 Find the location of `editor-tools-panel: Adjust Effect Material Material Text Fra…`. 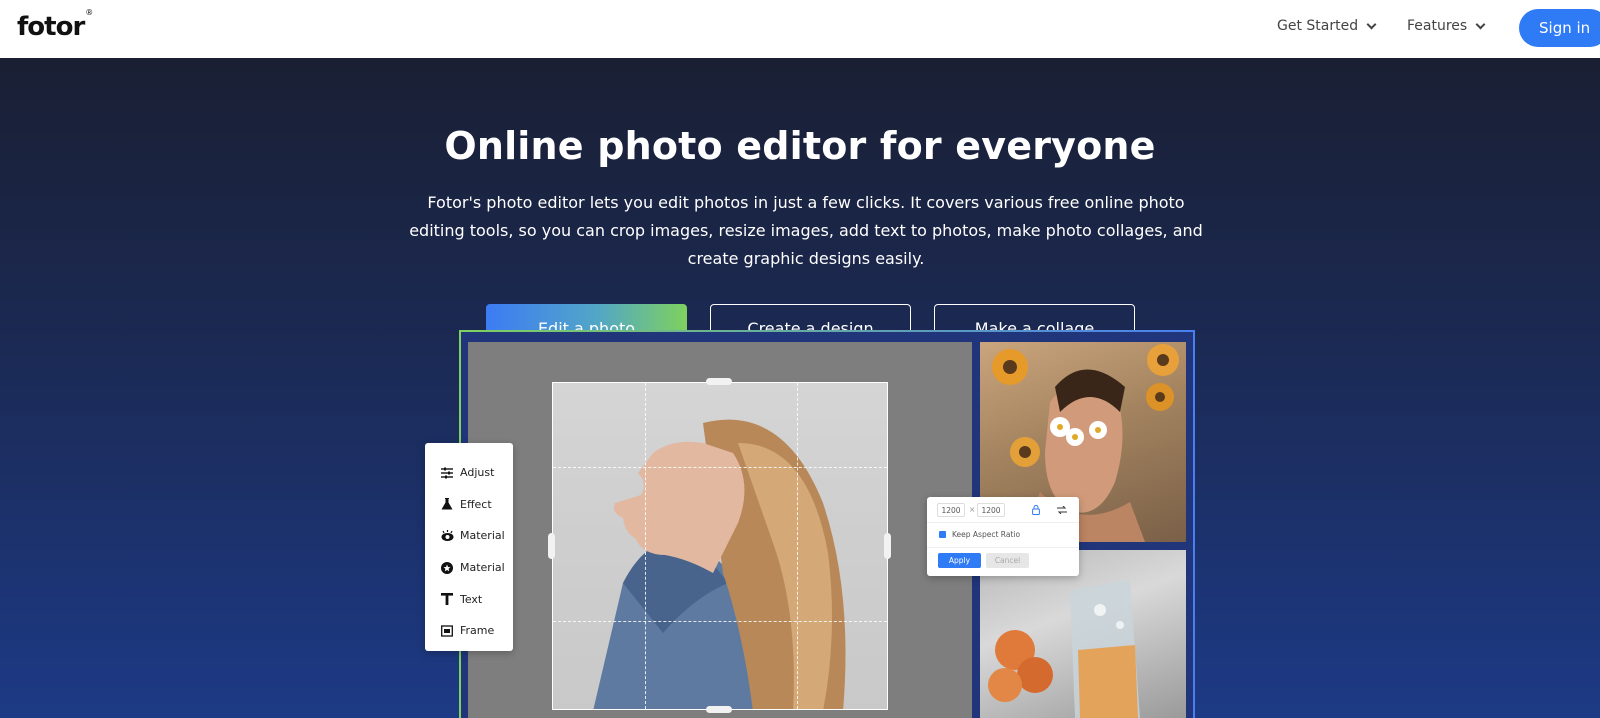

editor-tools-panel: Adjust Effect Material Material Text Fra… is located at coordinates (469, 547).